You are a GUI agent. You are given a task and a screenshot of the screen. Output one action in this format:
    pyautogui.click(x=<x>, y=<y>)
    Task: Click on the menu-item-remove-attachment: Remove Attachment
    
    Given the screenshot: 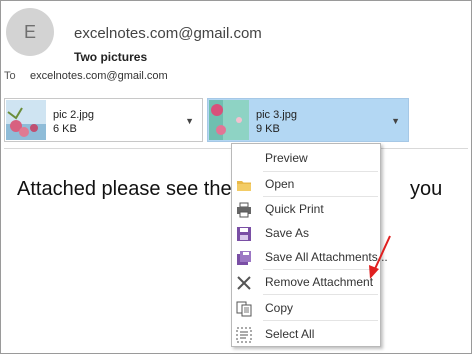 What is the action you would take?
    pyautogui.click(x=306, y=282)
    